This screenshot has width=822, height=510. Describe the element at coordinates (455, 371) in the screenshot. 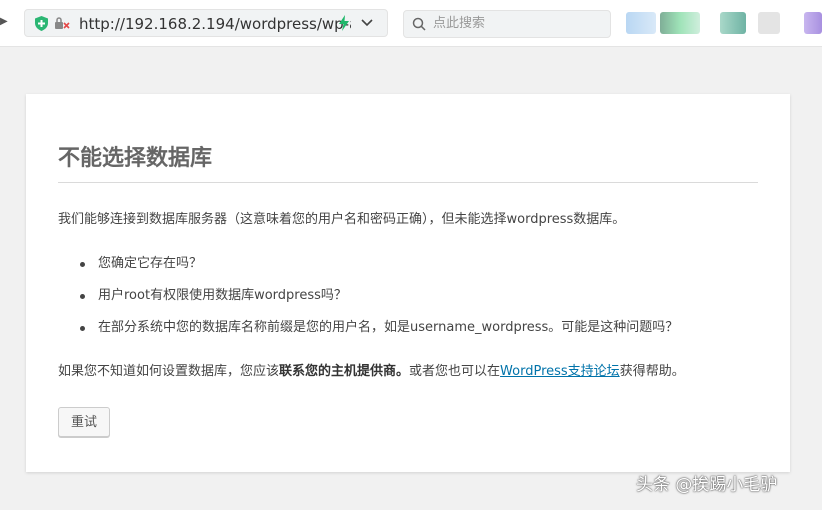

I see `help-middle: 或者您也可以在` at that location.